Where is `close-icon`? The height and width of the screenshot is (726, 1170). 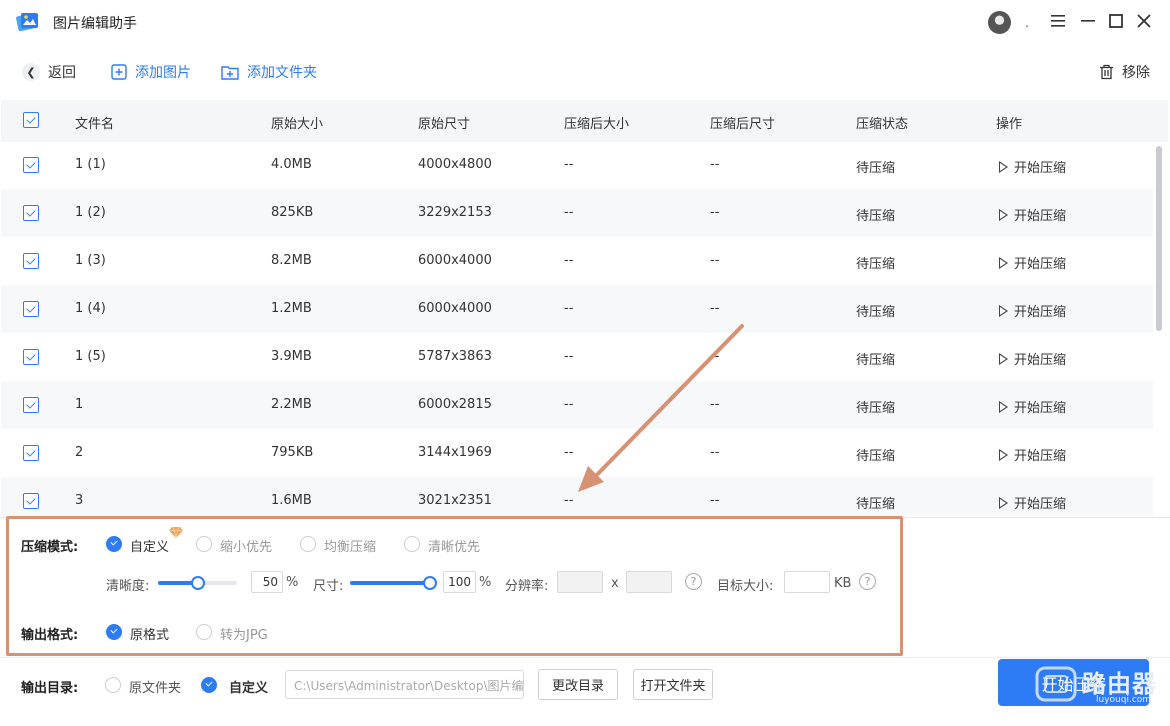 close-icon is located at coordinates (1144, 21).